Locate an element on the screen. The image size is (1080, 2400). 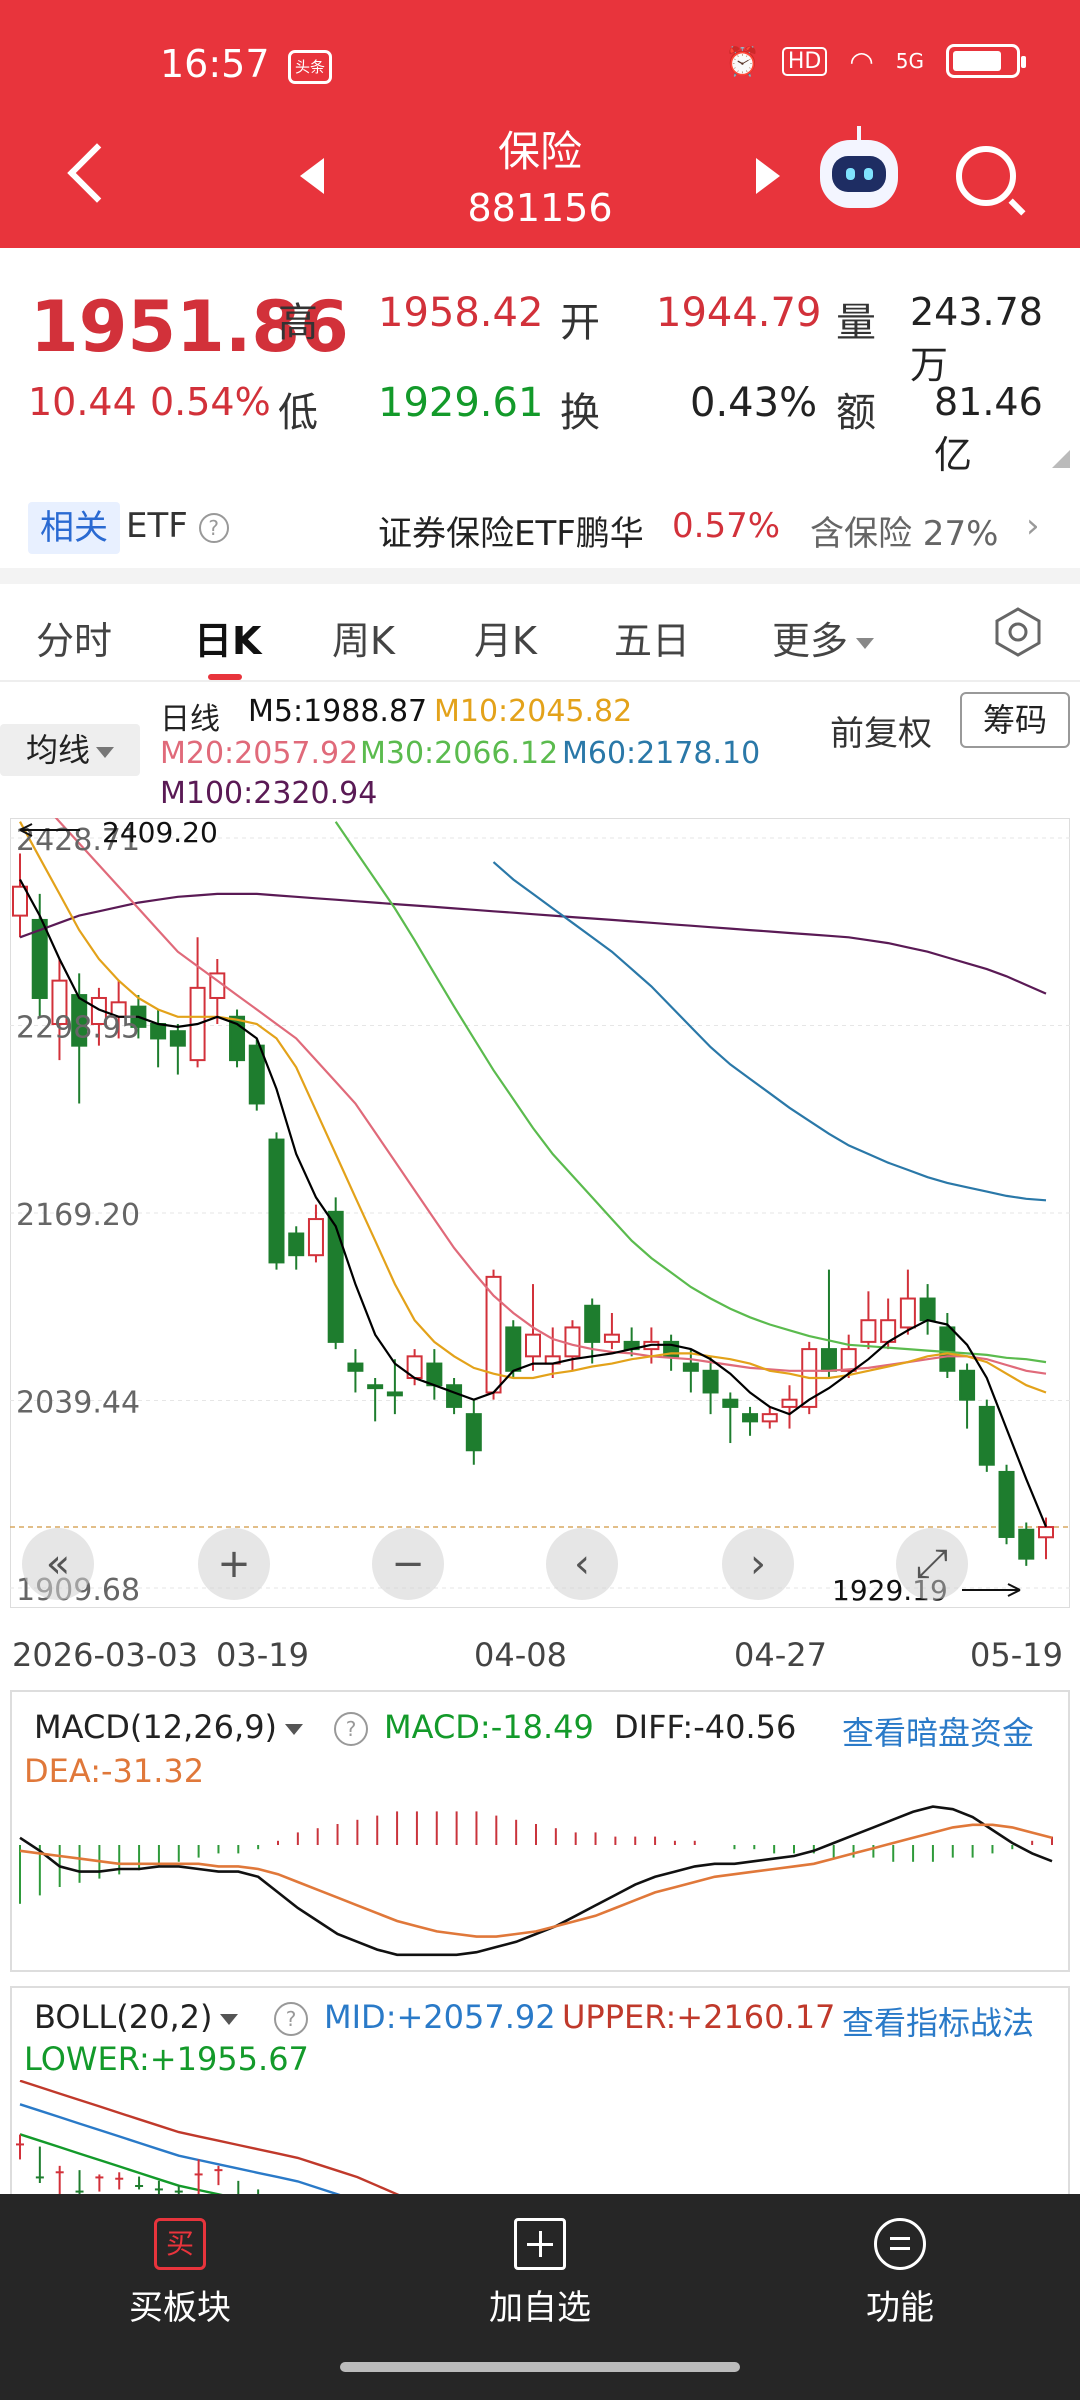
ma30-value: M30:2066.12 is located at coordinates (459, 753).